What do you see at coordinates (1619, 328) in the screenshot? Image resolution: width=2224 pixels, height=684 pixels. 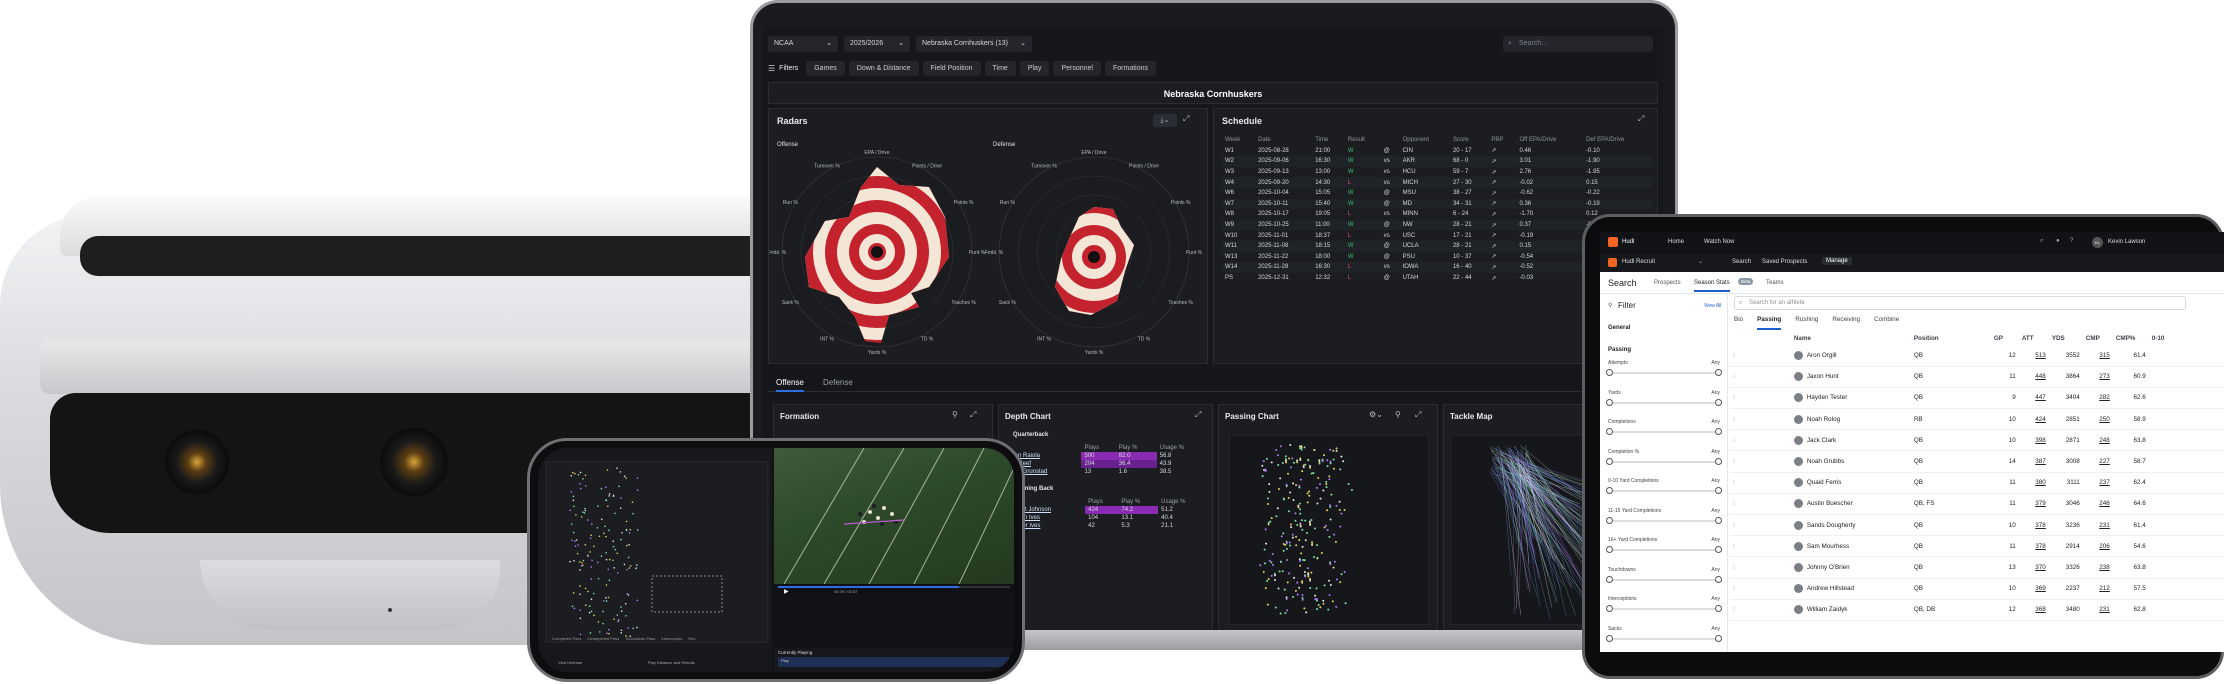 I see `section-general: General` at bounding box center [1619, 328].